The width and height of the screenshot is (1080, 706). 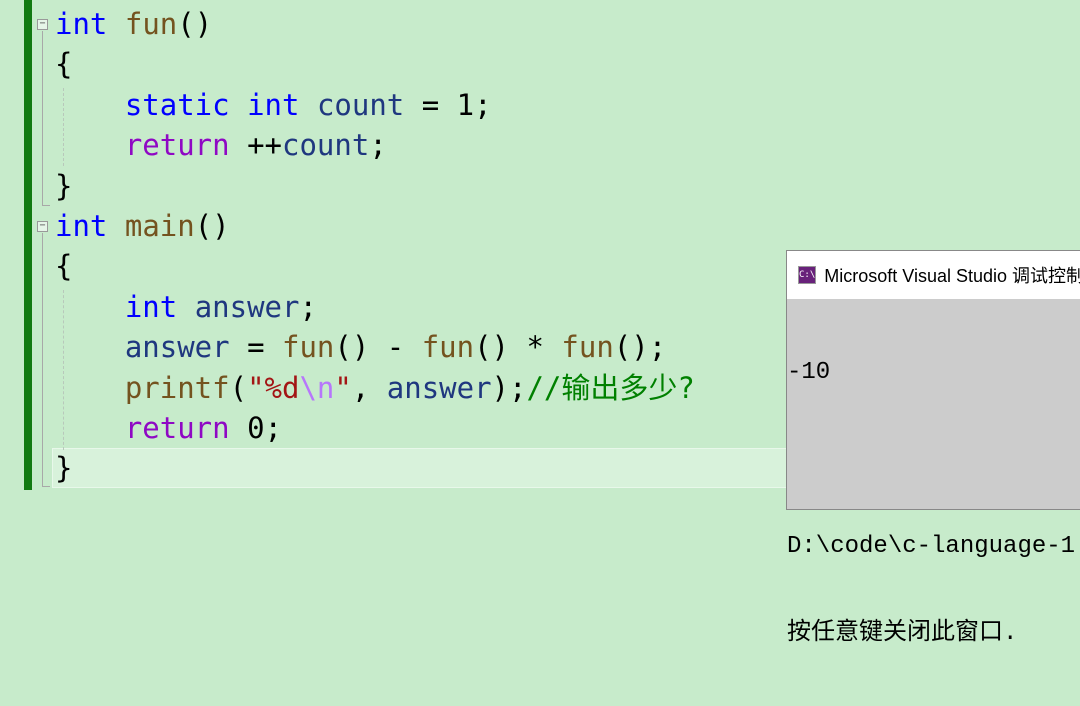 I want to click on code-token: () -, so click(x=378, y=347).